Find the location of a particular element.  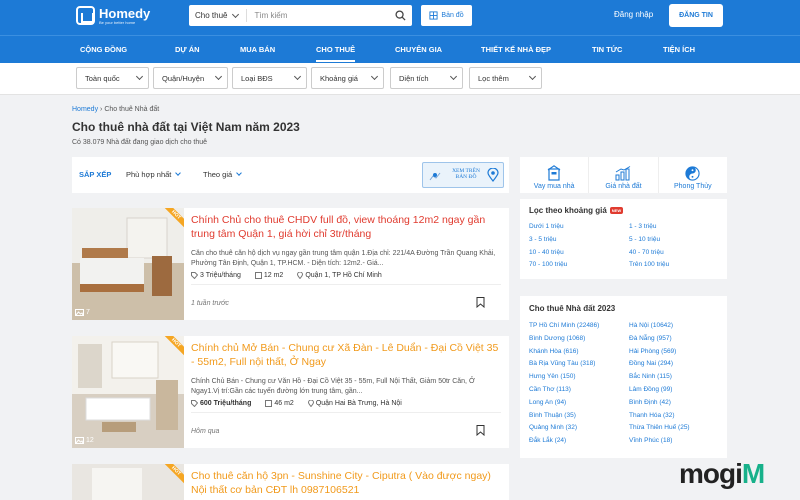

region-link: Bình Định (42) is located at coordinates (674, 403).